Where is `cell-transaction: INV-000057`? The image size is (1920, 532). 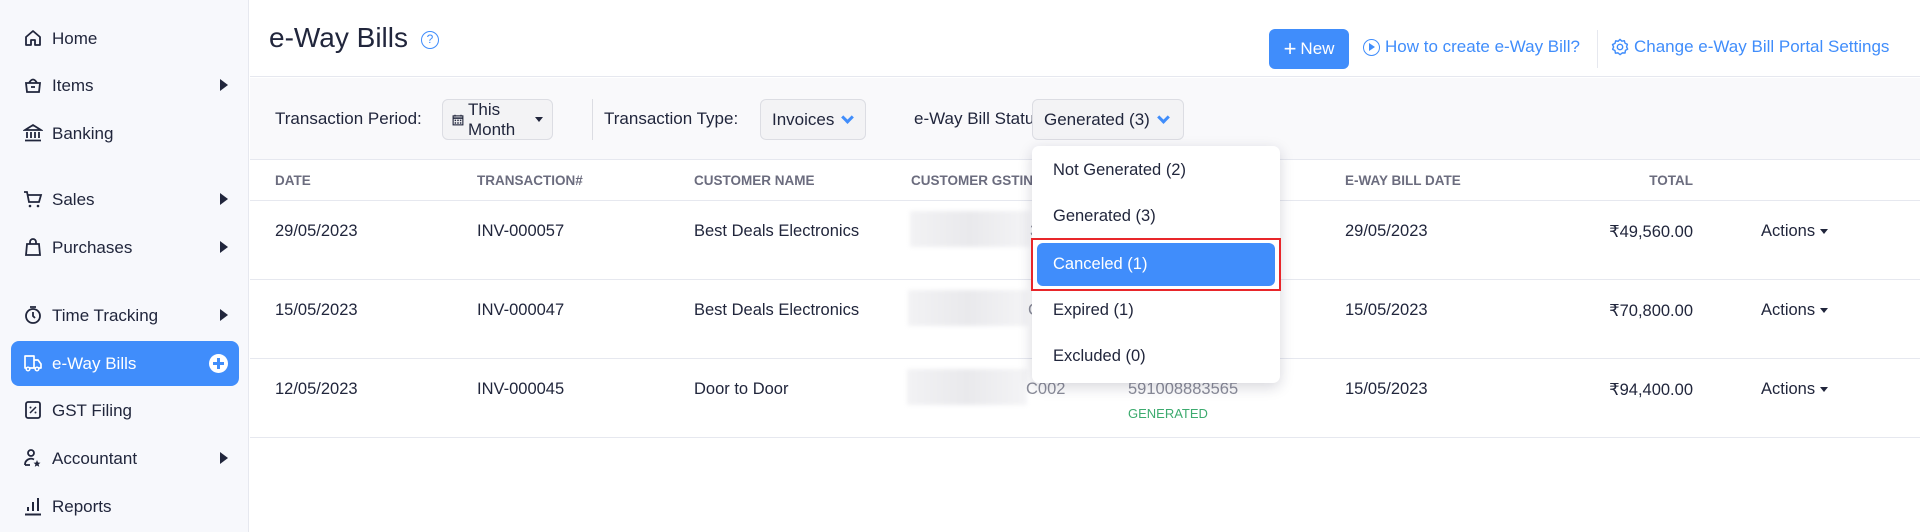 cell-transaction: INV-000057 is located at coordinates (520, 231).